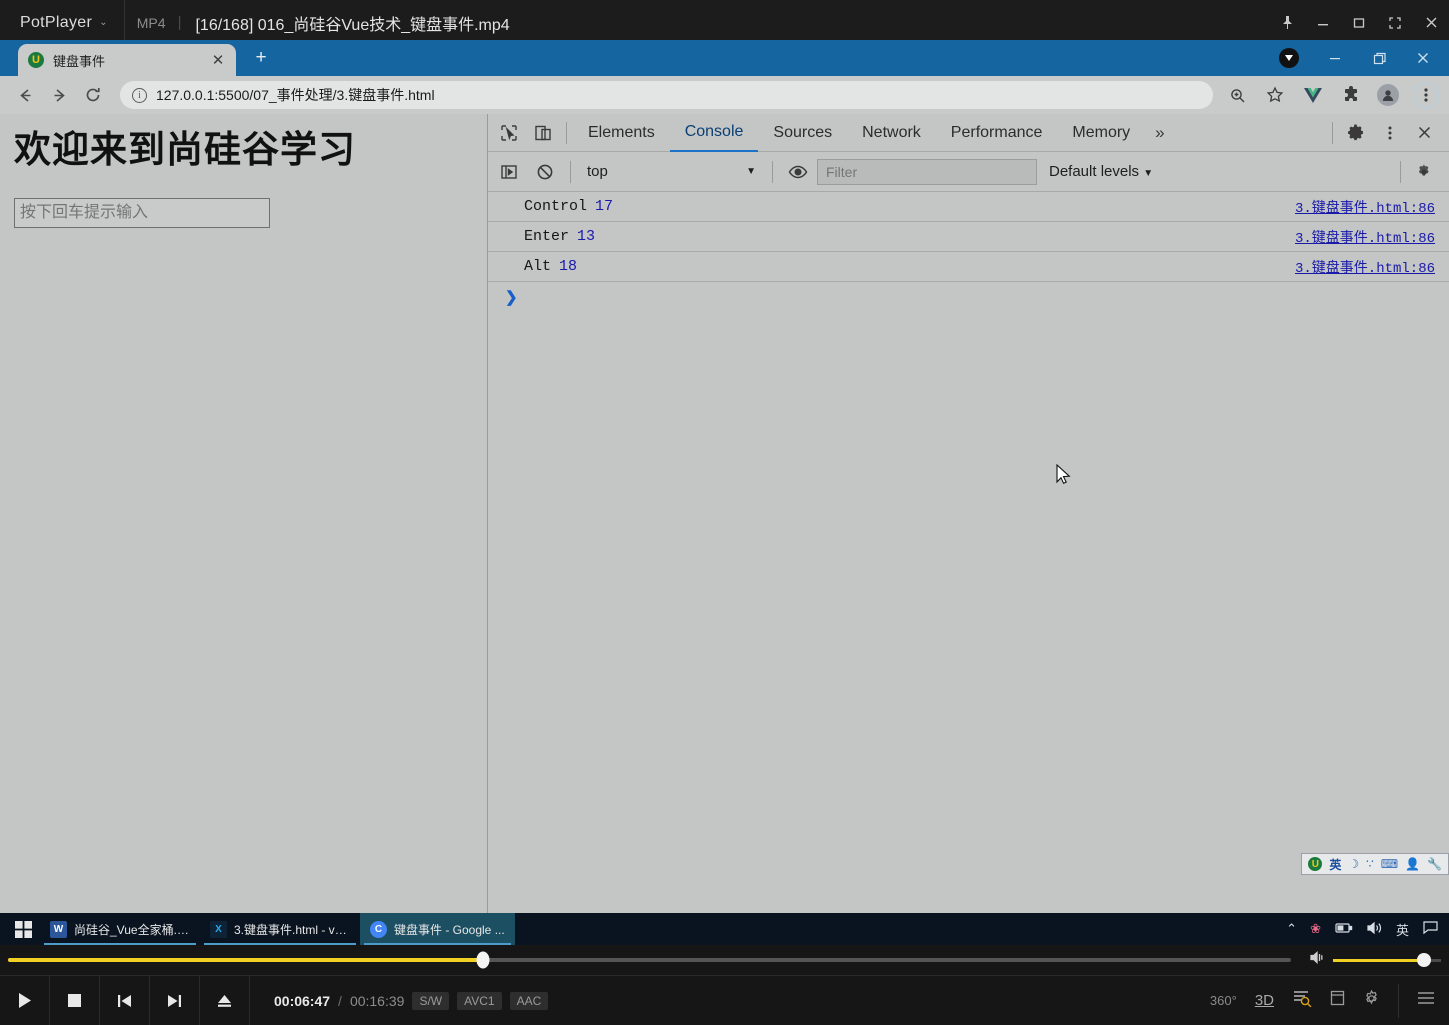 This screenshot has height=1025, width=1449. I want to click on show-console-sidebar-icon, so click(509, 172).